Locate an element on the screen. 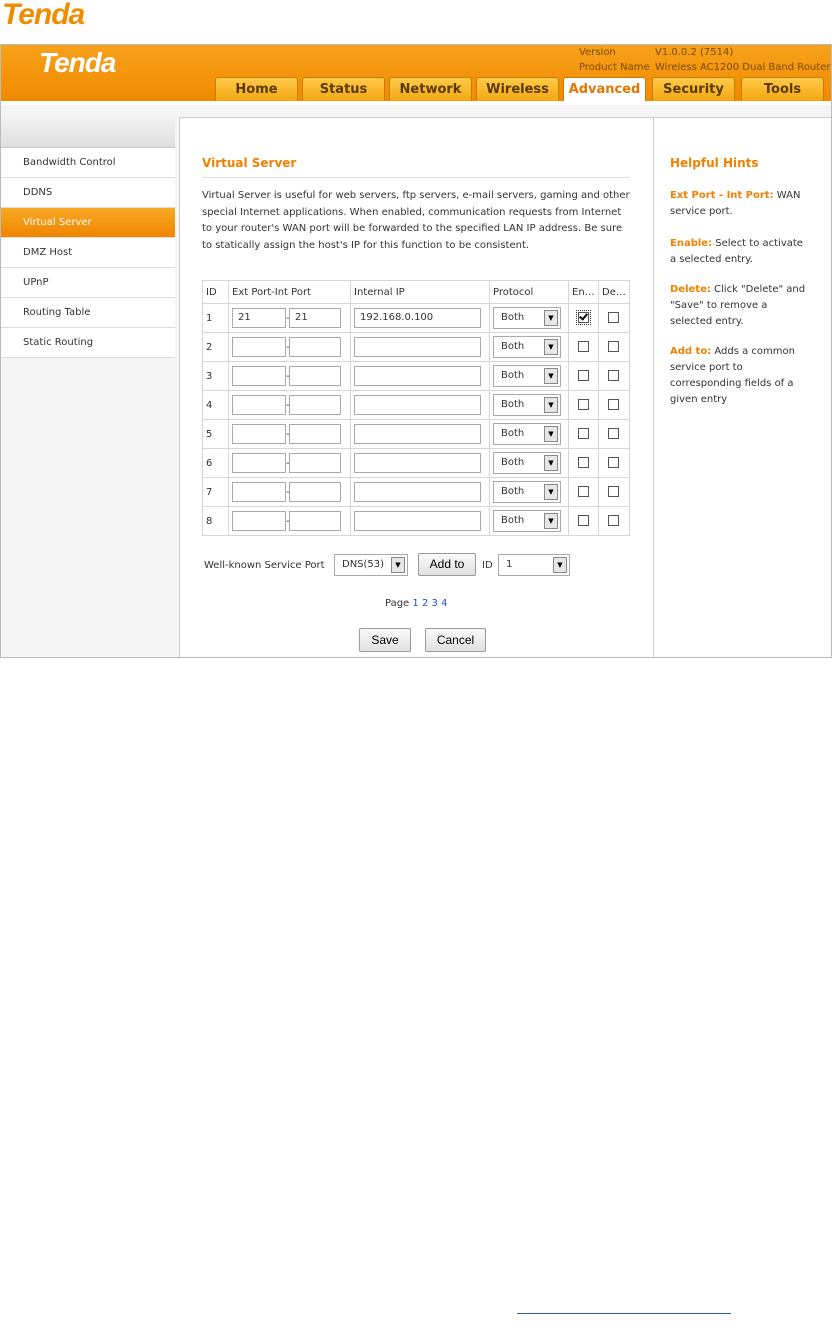 The height and width of the screenshot is (1335, 832). table-row: 4- Both ▼ is located at coordinates (416, 405).